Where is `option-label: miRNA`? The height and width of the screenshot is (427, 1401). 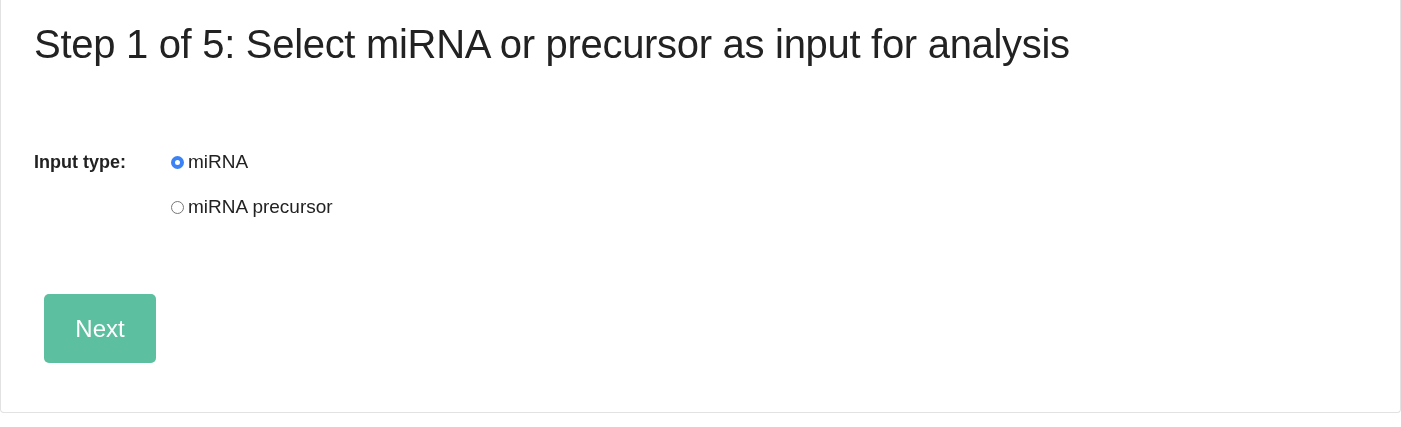 option-label: miRNA is located at coordinates (218, 162).